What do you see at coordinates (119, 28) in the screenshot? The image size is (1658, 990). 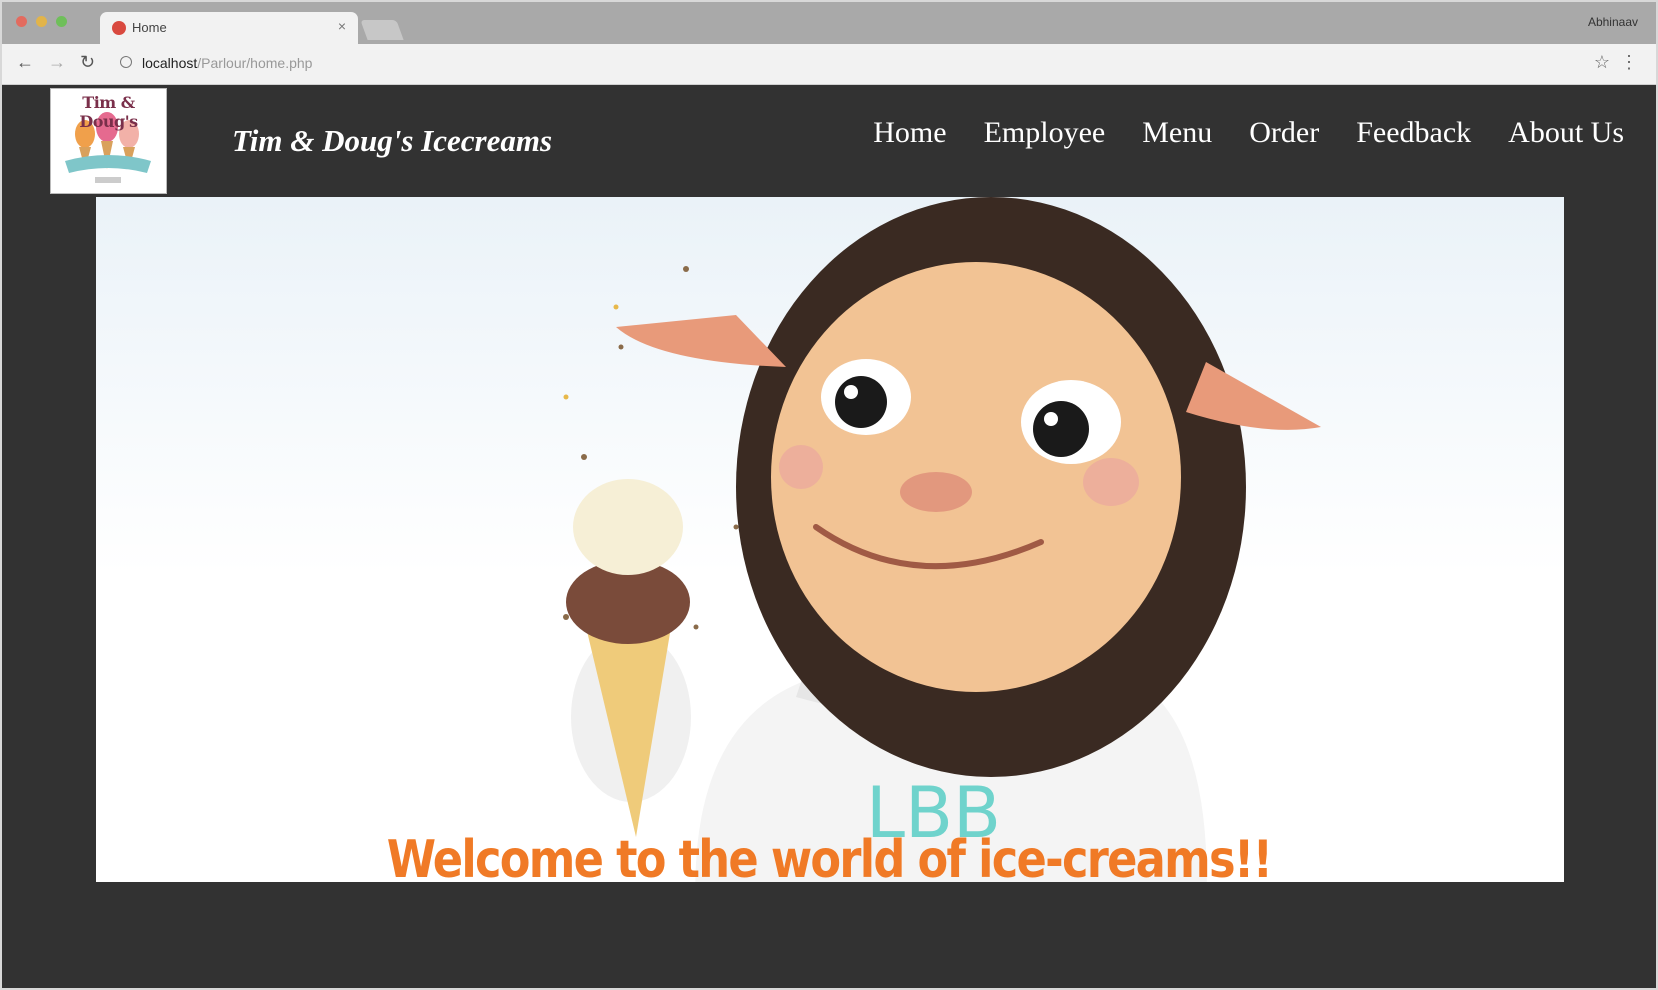 I see `favicon-icon` at bounding box center [119, 28].